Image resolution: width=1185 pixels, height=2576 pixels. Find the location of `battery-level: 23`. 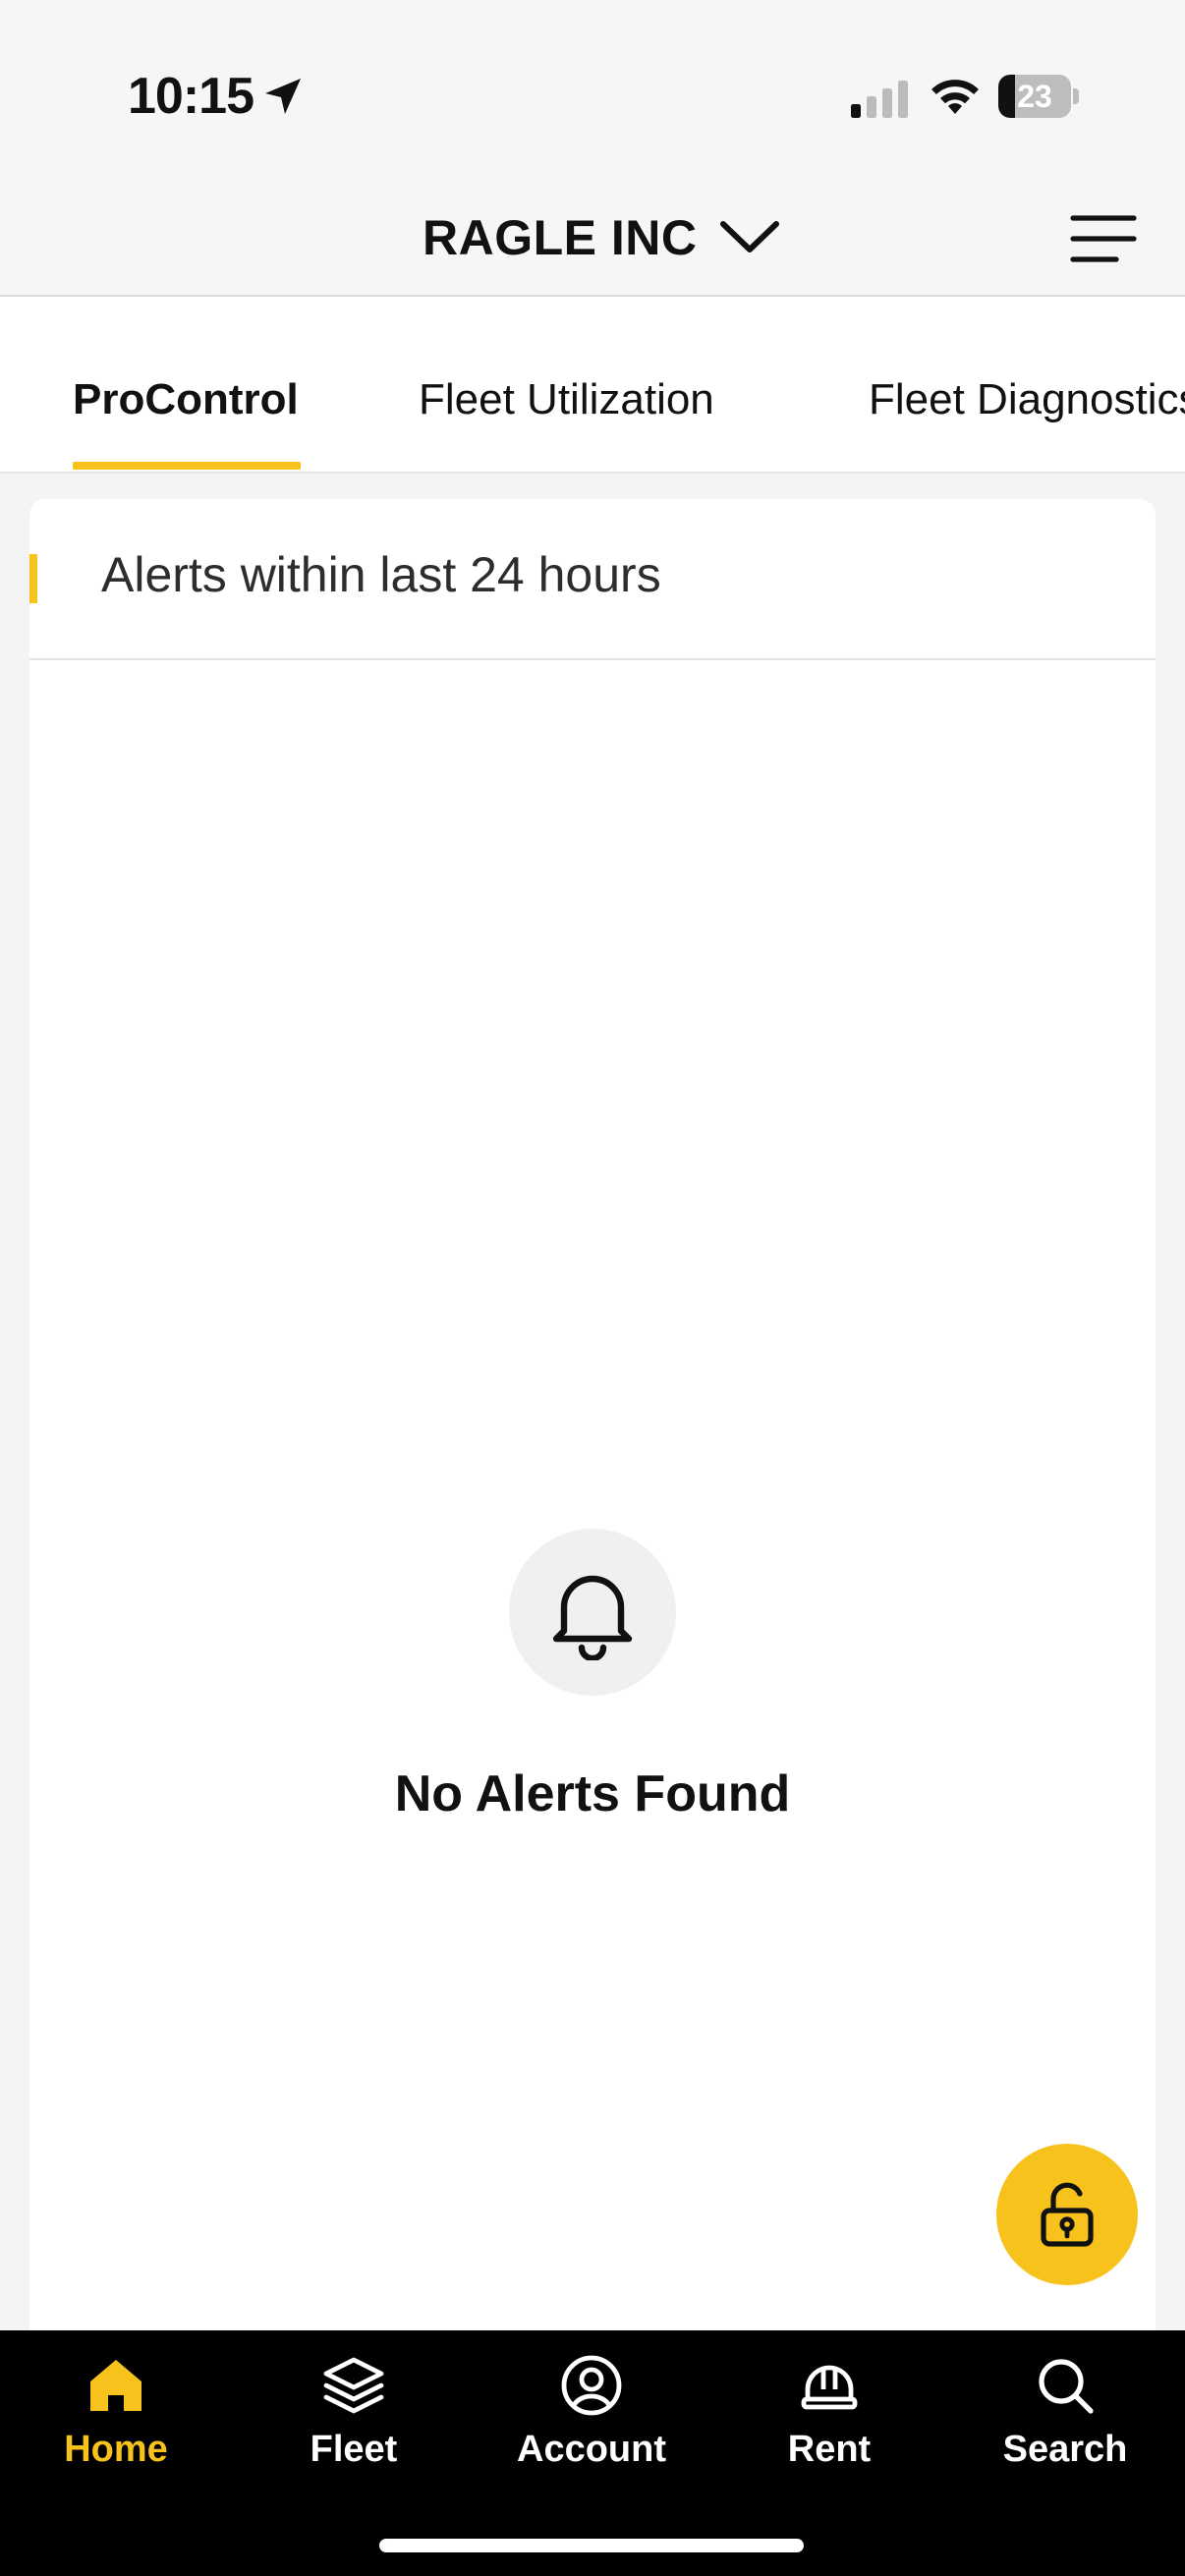

battery-level: 23 is located at coordinates (1034, 96).